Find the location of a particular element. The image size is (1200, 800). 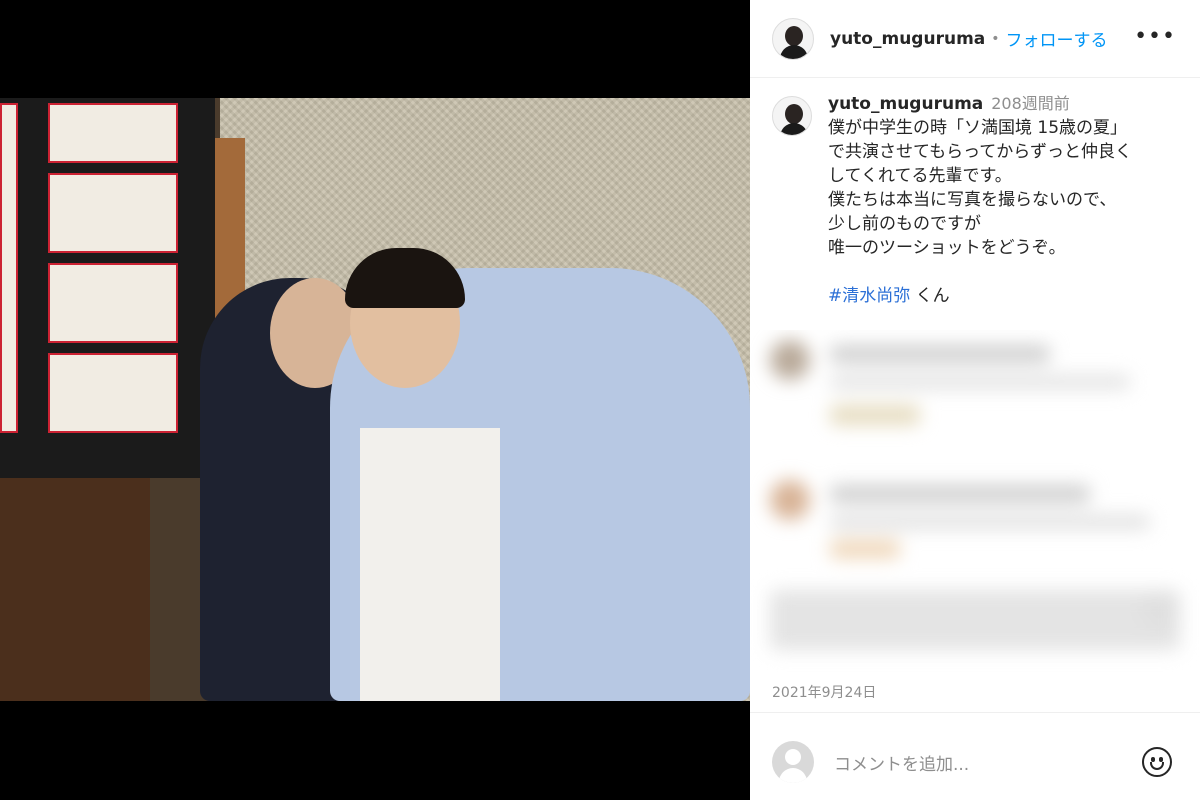

emoji-icon is located at coordinates (1157, 762).